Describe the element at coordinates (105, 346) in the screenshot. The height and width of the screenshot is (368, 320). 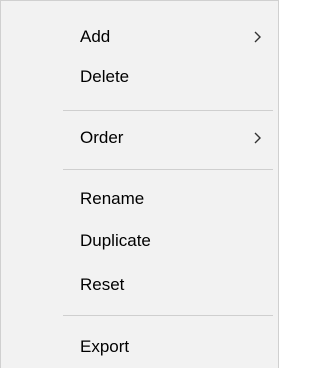
I see `menu-item-export-label: Export` at that location.